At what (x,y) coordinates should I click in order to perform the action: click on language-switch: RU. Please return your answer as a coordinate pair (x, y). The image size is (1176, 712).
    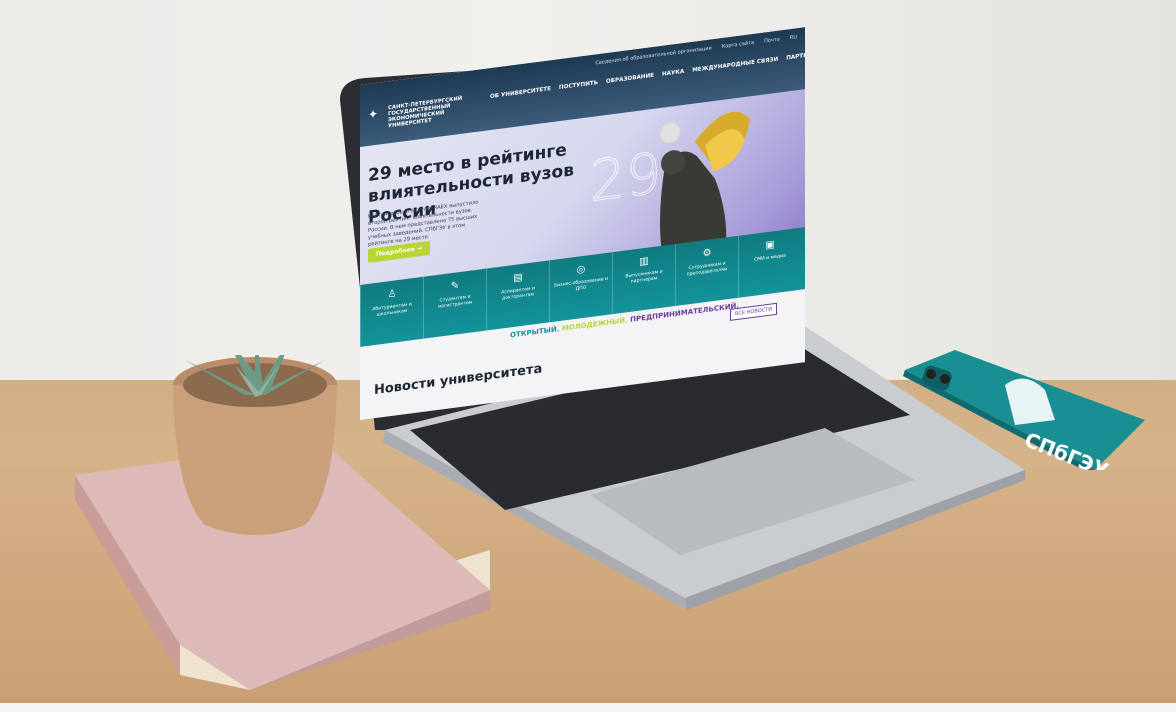
    Looking at the image, I should click on (793, 37).